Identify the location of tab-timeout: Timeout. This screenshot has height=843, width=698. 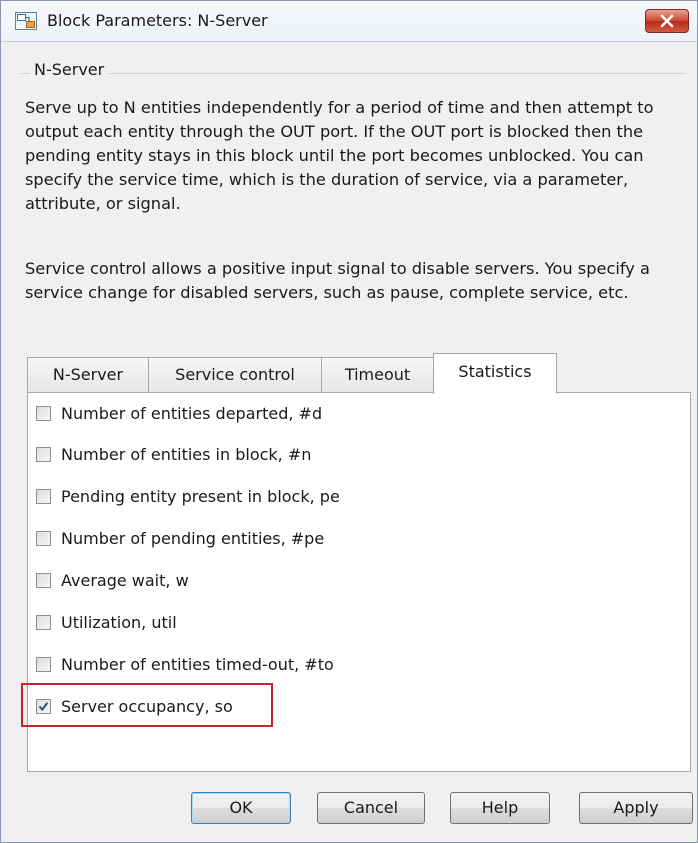
(377, 375).